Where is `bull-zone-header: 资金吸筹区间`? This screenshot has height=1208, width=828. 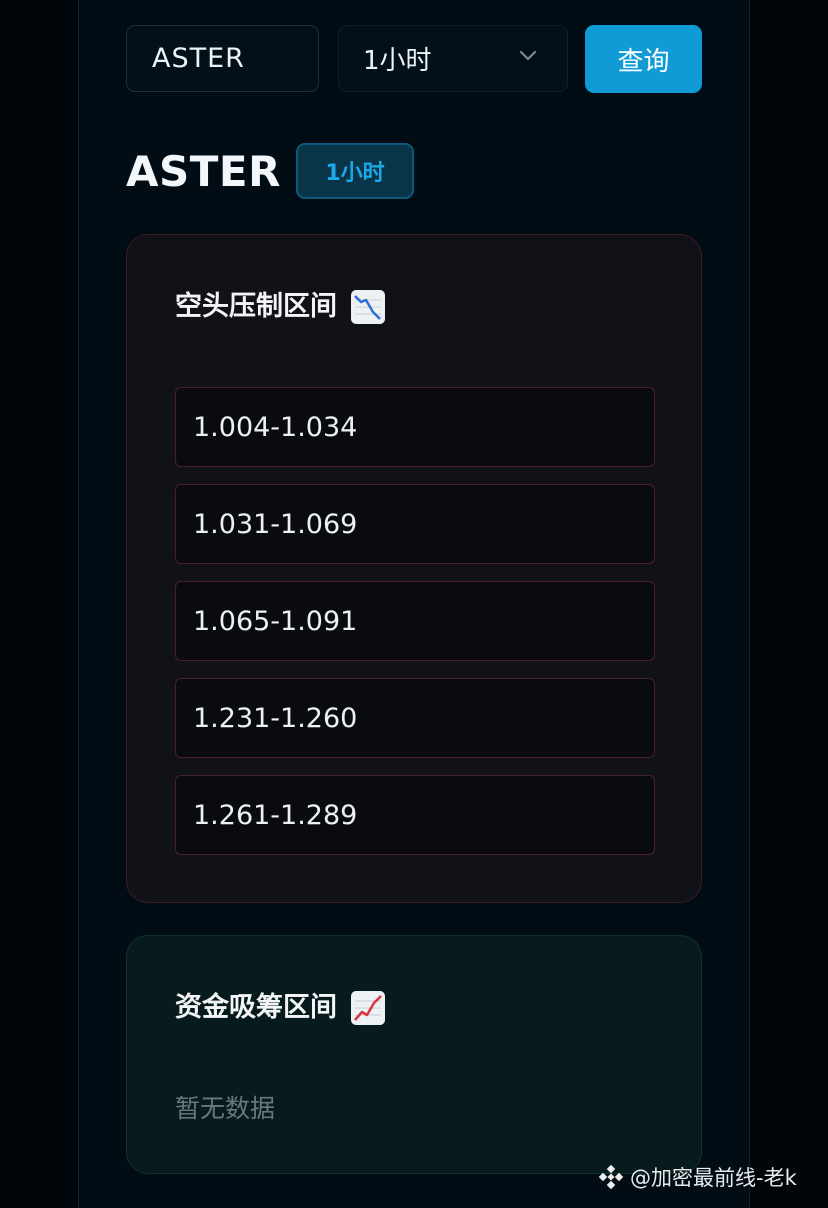 bull-zone-header: 资金吸筹区间 is located at coordinates (280, 1008).